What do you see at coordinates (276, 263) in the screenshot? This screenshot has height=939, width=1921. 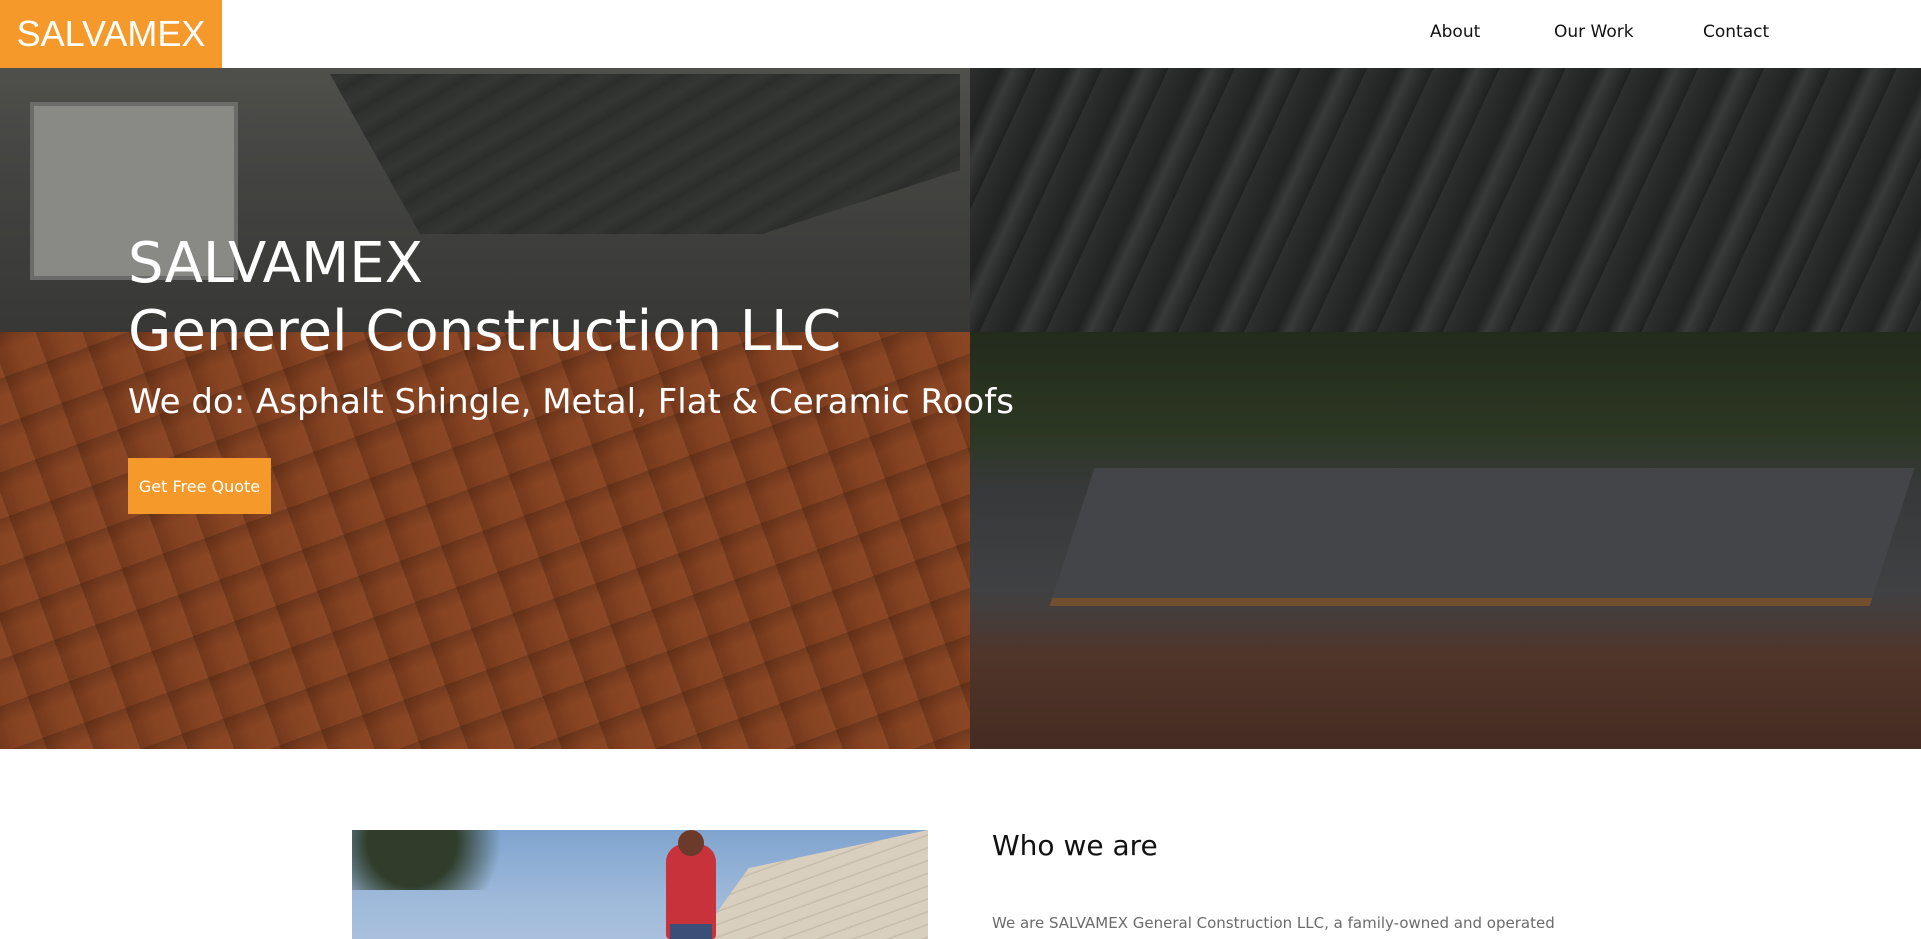 I see `hero-title-line-1: SALVAMEX` at bounding box center [276, 263].